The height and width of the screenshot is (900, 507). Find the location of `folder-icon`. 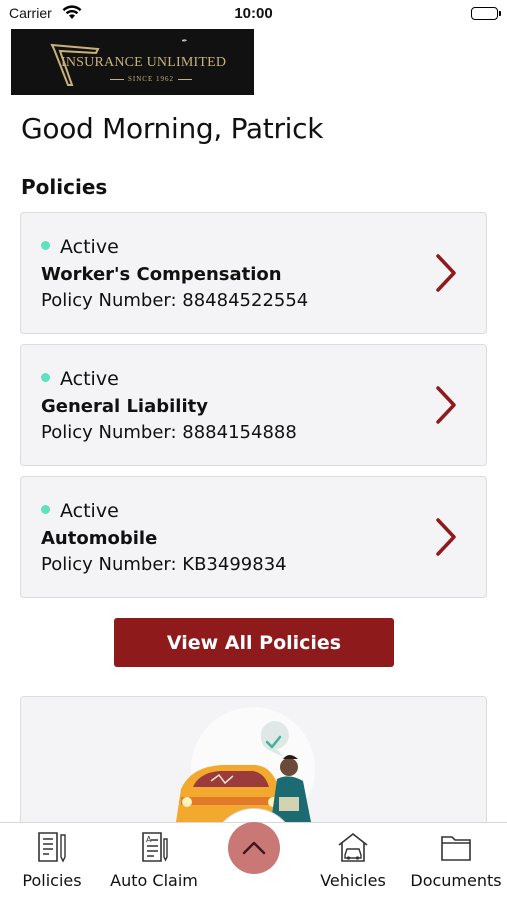

folder-icon is located at coordinates (456, 848).